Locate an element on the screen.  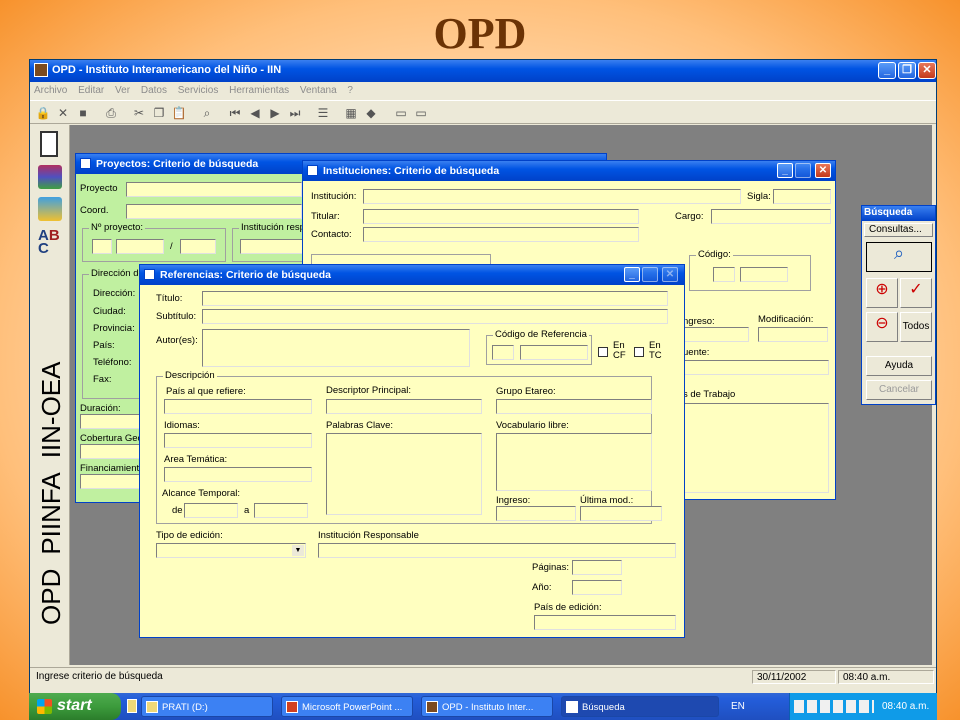
instituciones-minimize-button: _ is located at coordinates (785, 170).